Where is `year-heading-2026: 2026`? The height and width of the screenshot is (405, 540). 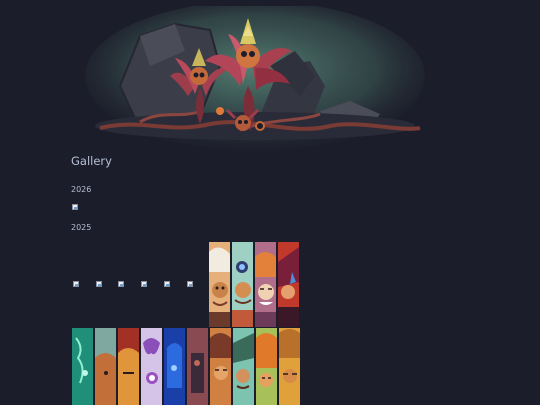
year-heading-2026: 2026 is located at coordinates (81, 189).